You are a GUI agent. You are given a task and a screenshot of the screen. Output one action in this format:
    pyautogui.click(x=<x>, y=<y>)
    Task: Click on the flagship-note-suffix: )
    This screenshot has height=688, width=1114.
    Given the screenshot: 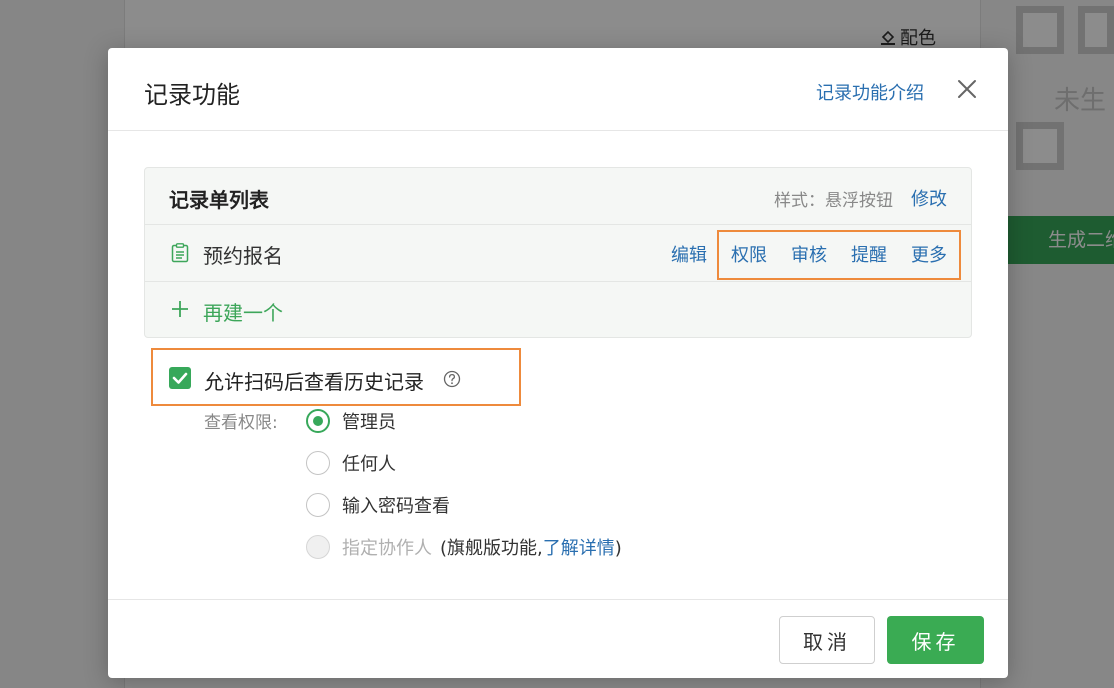 What is the action you would take?
    pyautogui.click(x=618, y=548)
    